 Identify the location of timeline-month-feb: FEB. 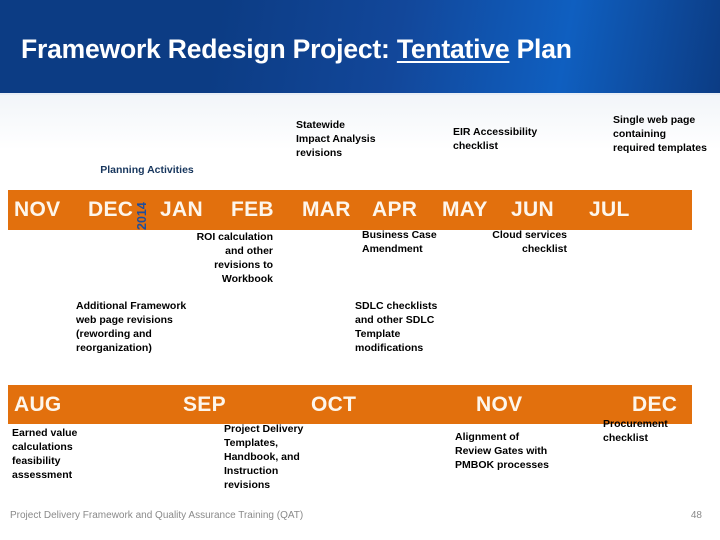
(252, 210).